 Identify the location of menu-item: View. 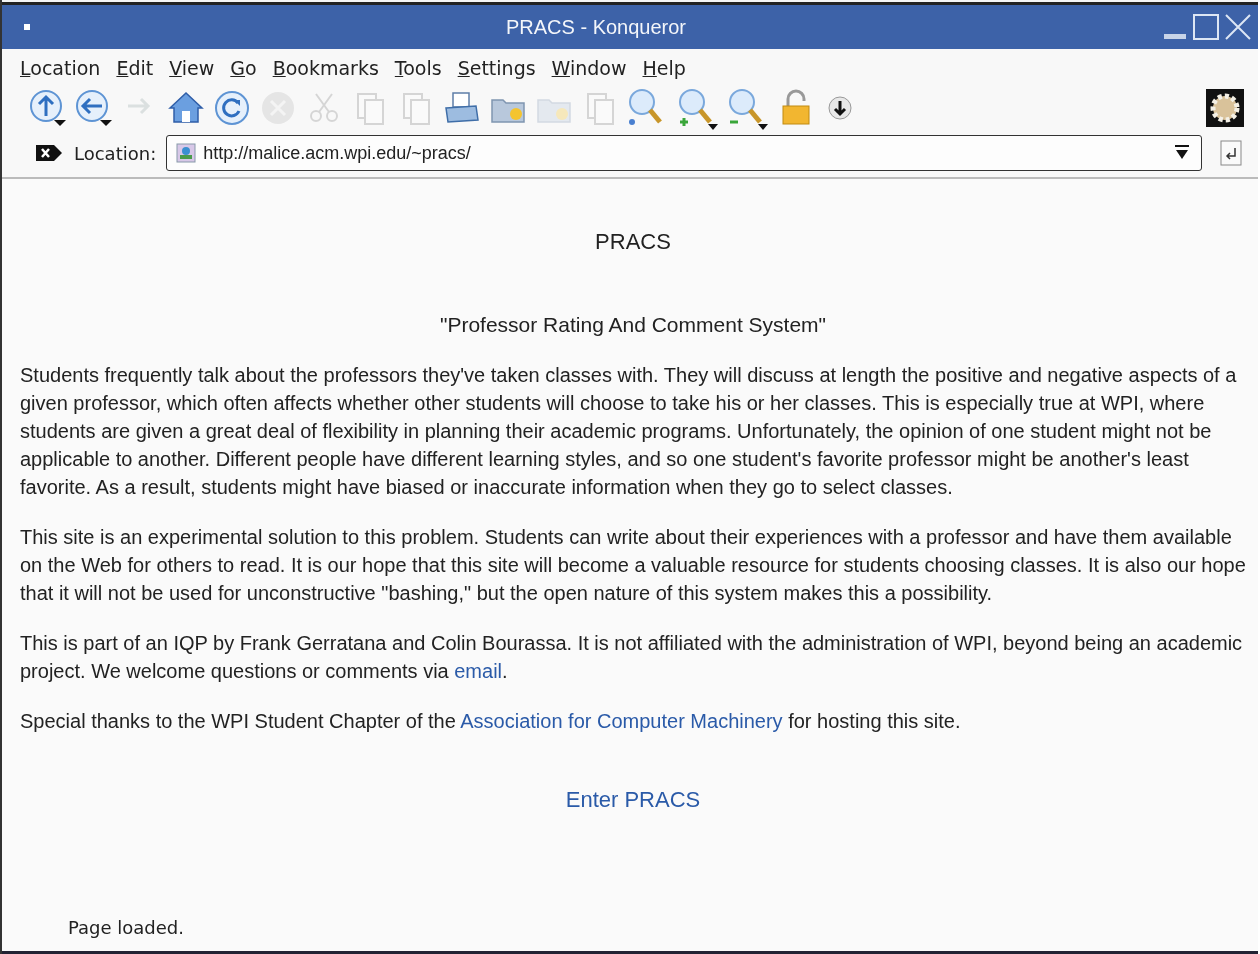
(192, 68).